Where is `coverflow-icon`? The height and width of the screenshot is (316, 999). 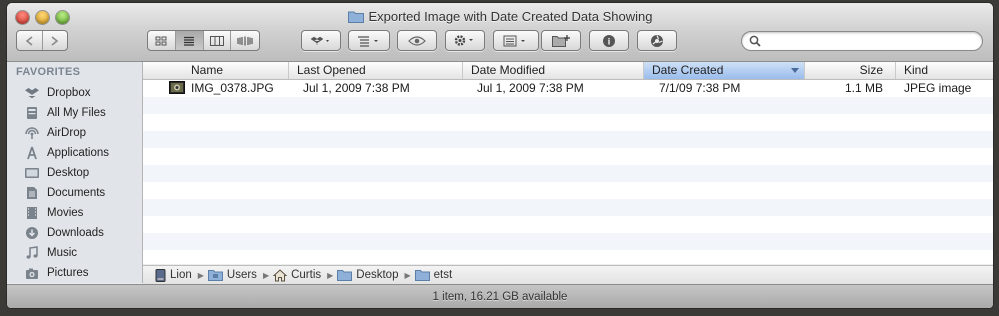 coverflow-icon is located at coordinates (245, 40).